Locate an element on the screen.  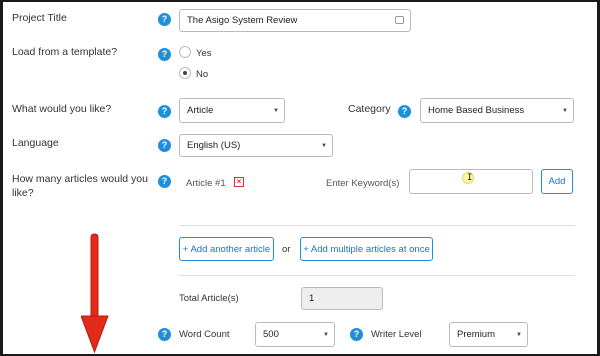
total-input: 1 is located at coordinates (342, 298).